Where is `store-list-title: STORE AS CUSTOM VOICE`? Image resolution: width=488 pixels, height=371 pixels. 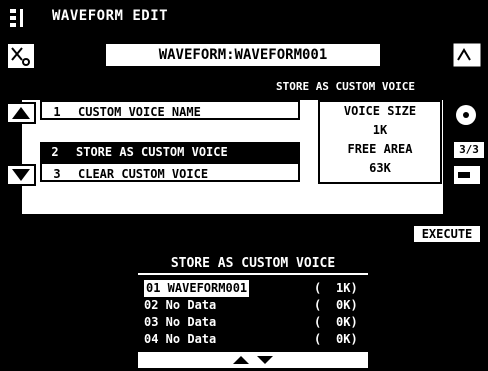
store-list-title: STORE AS CUSTOM VOICE is located at coordinates (253, 263).